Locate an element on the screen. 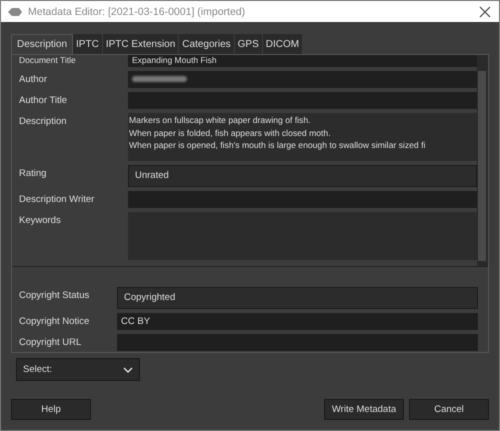  field-label: Copyright Status is located at coordinates (54, 295).